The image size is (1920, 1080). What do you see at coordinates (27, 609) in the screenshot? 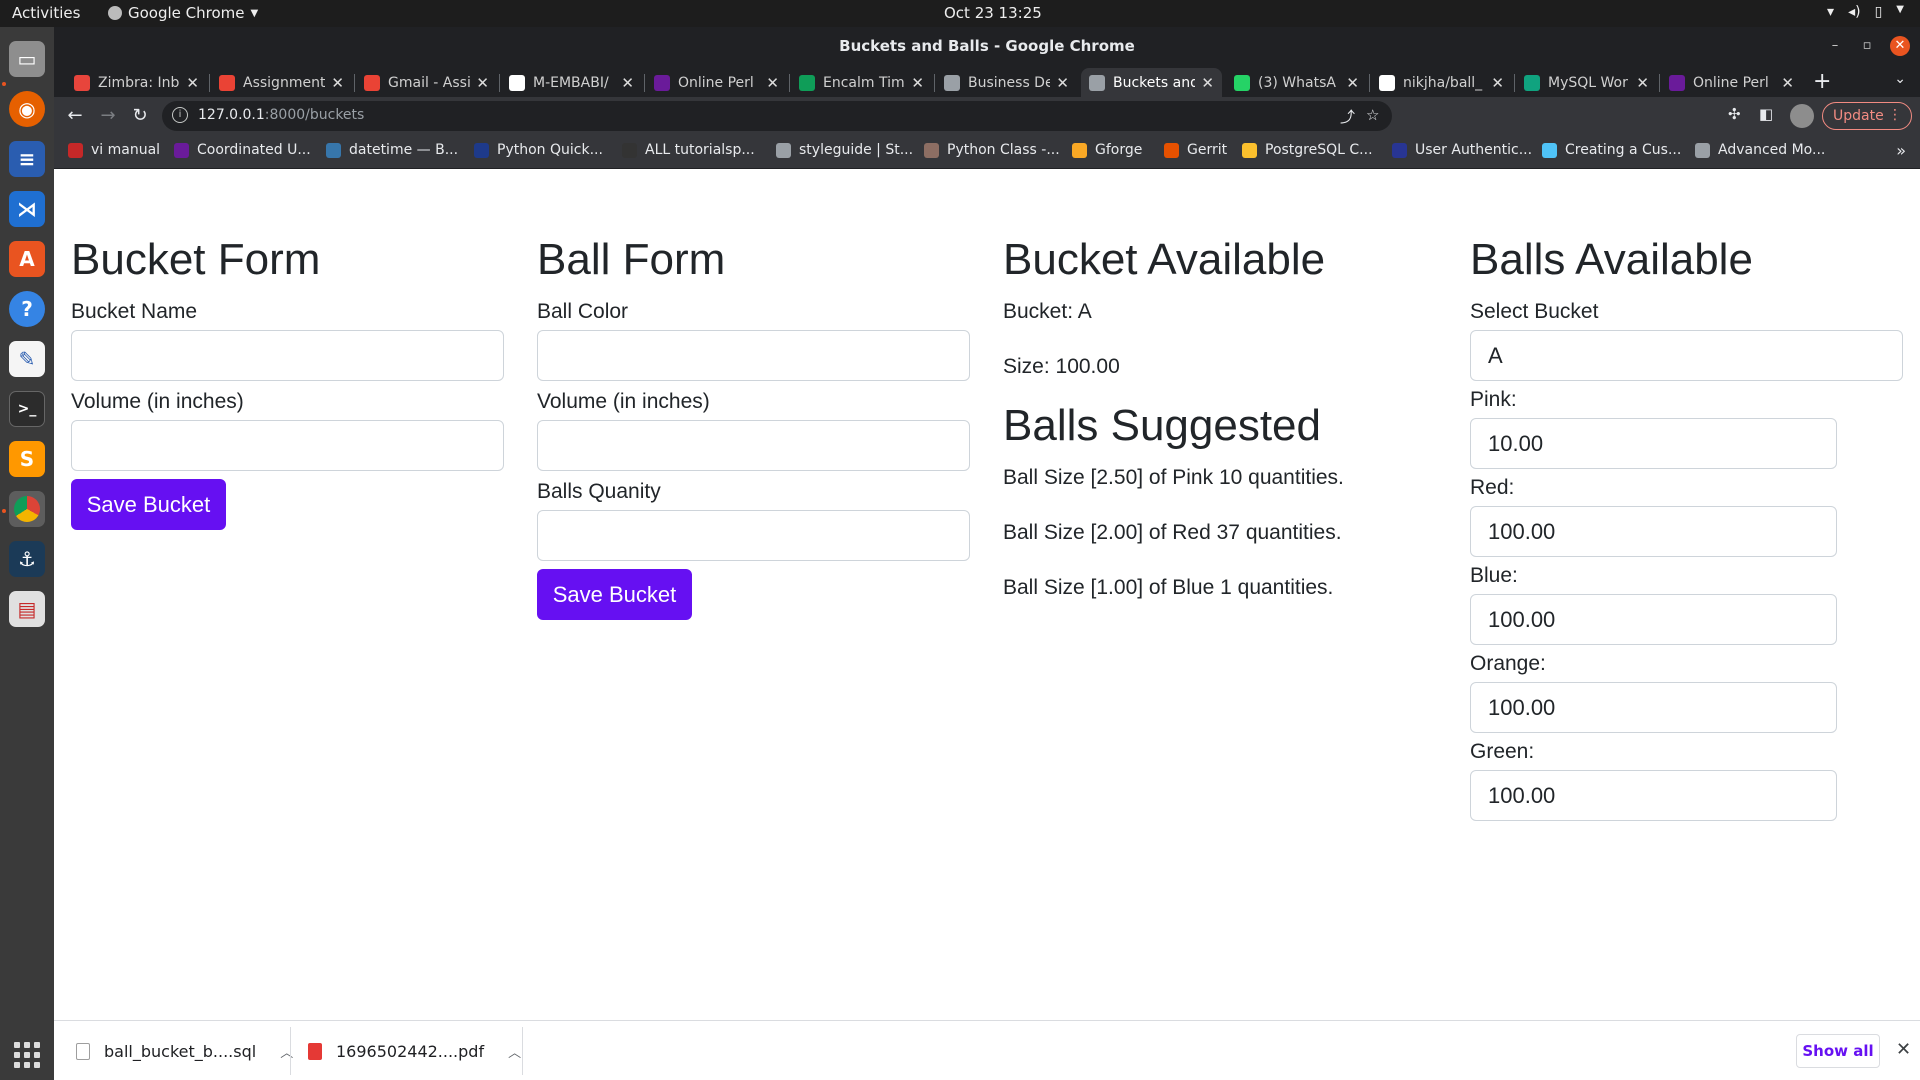
I see `document-viewer-icon: ▤` at bounding box center [27, 609].